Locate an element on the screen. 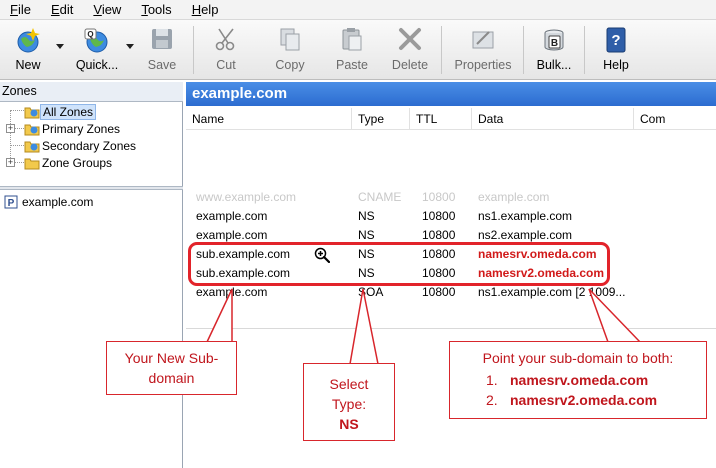  callout-new-subdomain: Your New Sub- domain is located at coordinates (171, 368).